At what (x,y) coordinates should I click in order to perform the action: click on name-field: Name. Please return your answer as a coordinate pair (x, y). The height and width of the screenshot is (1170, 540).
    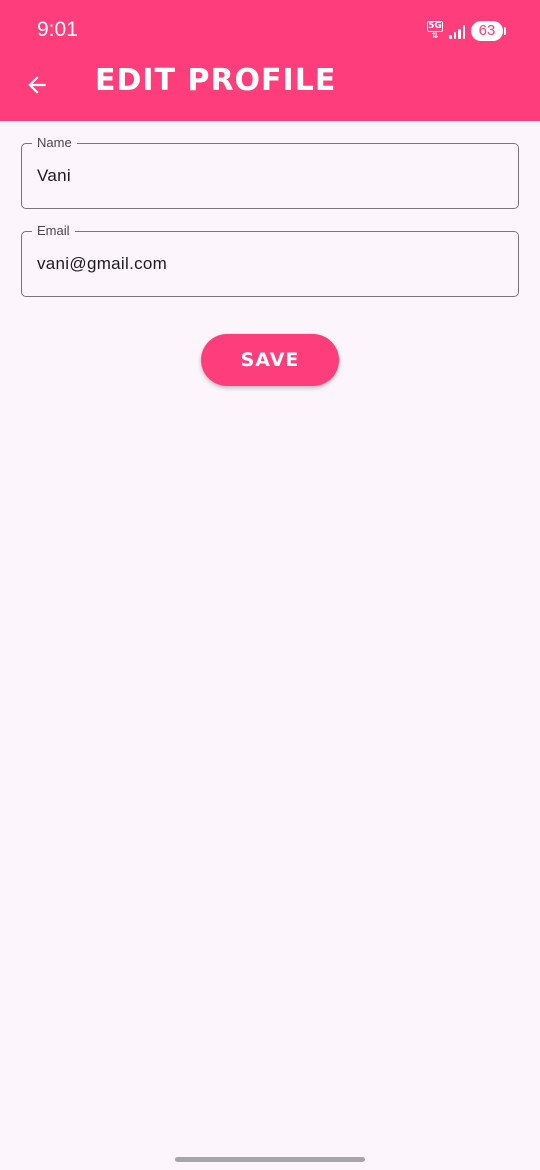
    Looking at the image, I should click on (270, 172).